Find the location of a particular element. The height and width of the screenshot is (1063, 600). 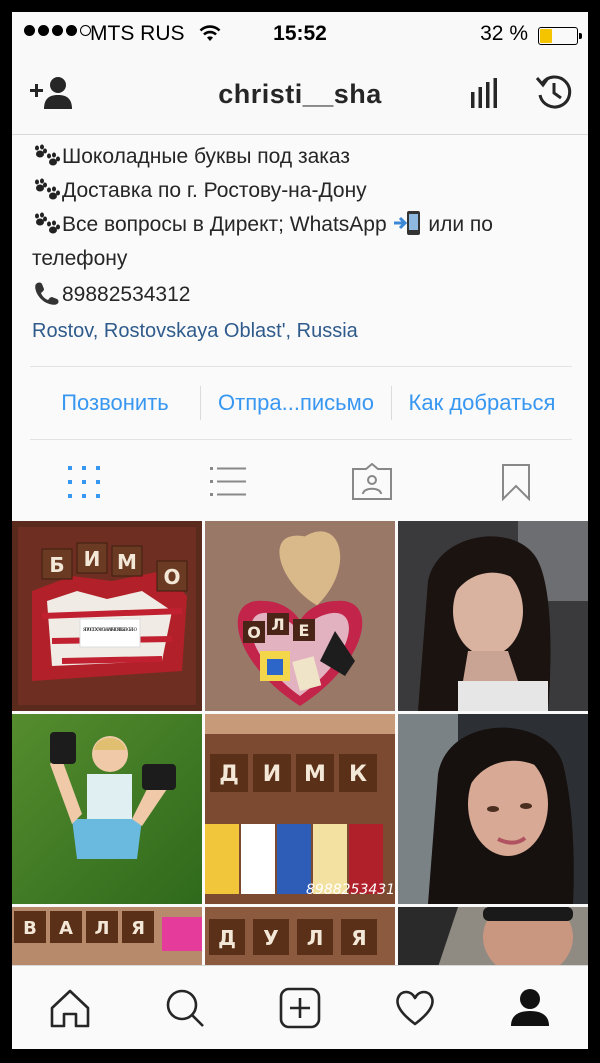

bio-phone-line: 89882534312 is located at coordinates (302, 295).